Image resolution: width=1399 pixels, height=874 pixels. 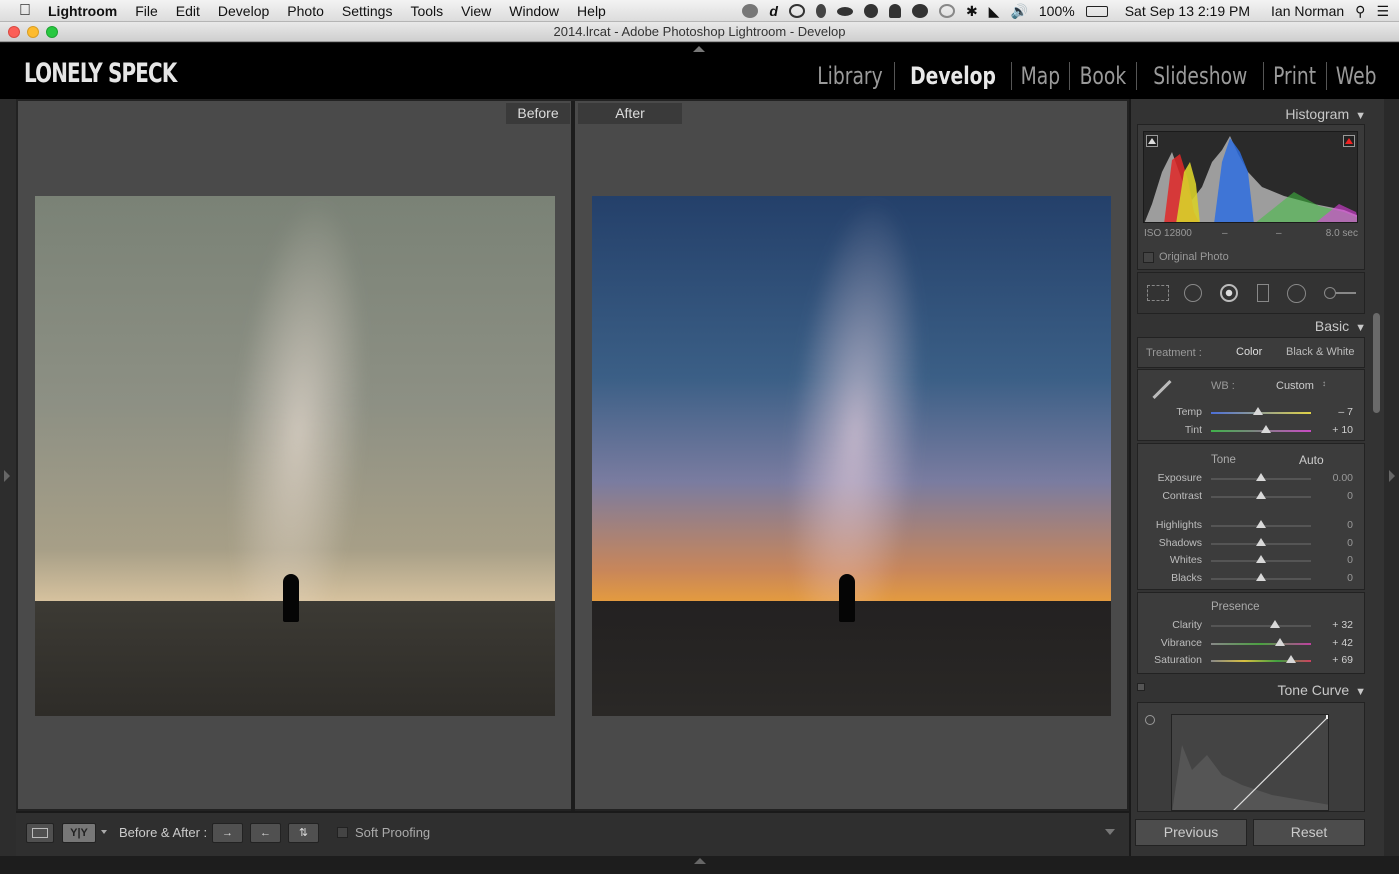 I want to click on soft-proofing-checkbox, so click(x=342, y=832).